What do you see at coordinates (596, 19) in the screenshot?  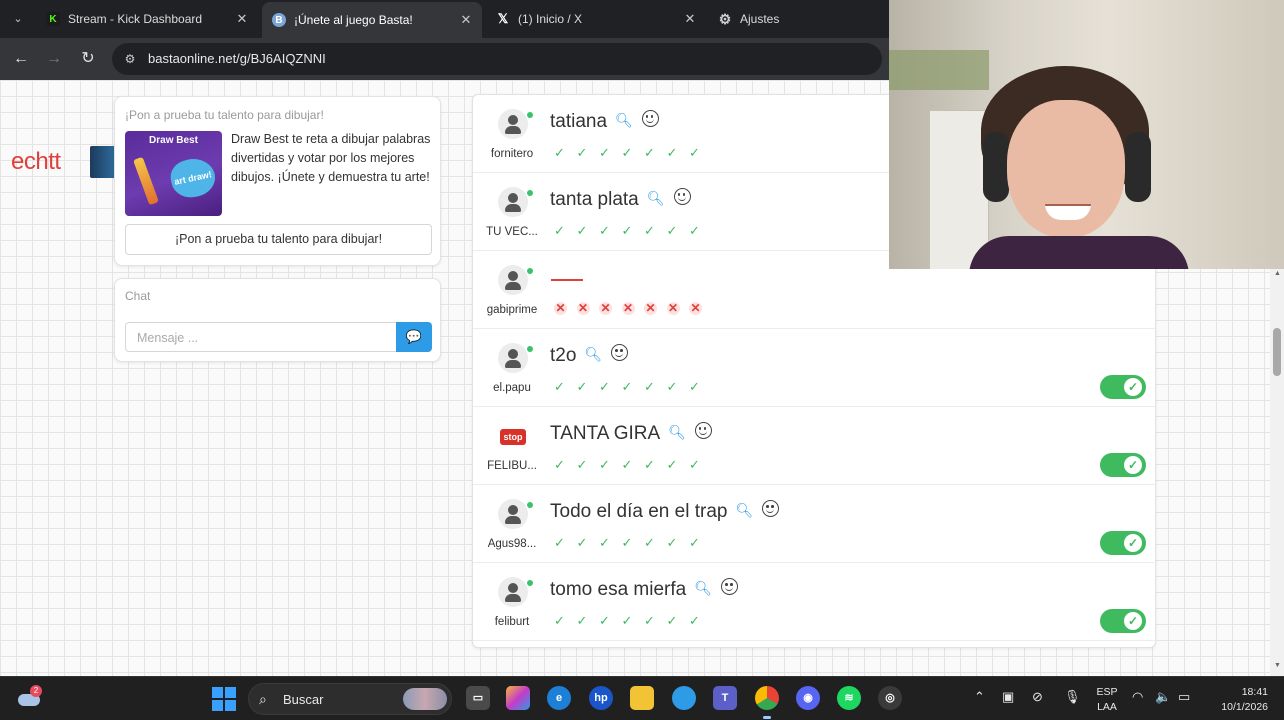 I see `tab-x-inicio: 𝕏 (1) Inicio / X ✕` at bounding box center [596, 19].